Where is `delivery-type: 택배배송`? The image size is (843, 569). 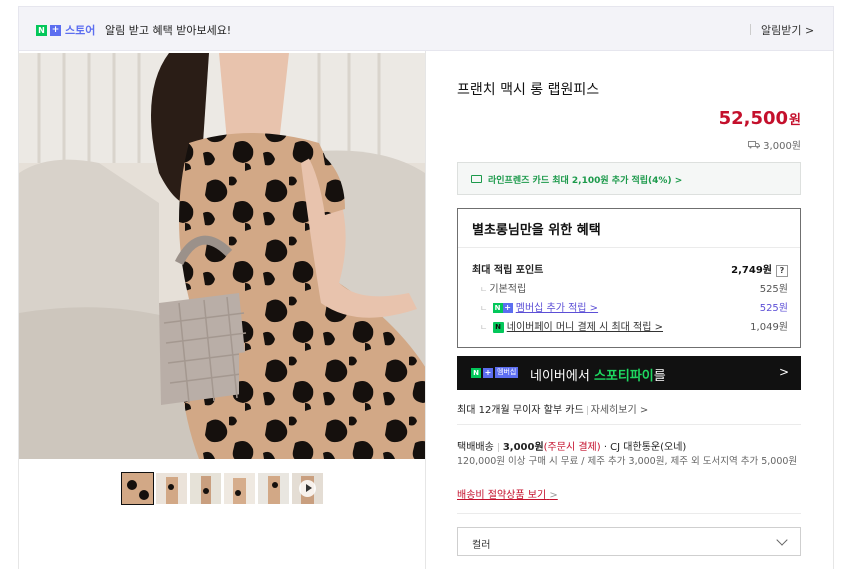 delivery-type: 택배배송 is located at coordinates (475, 447).